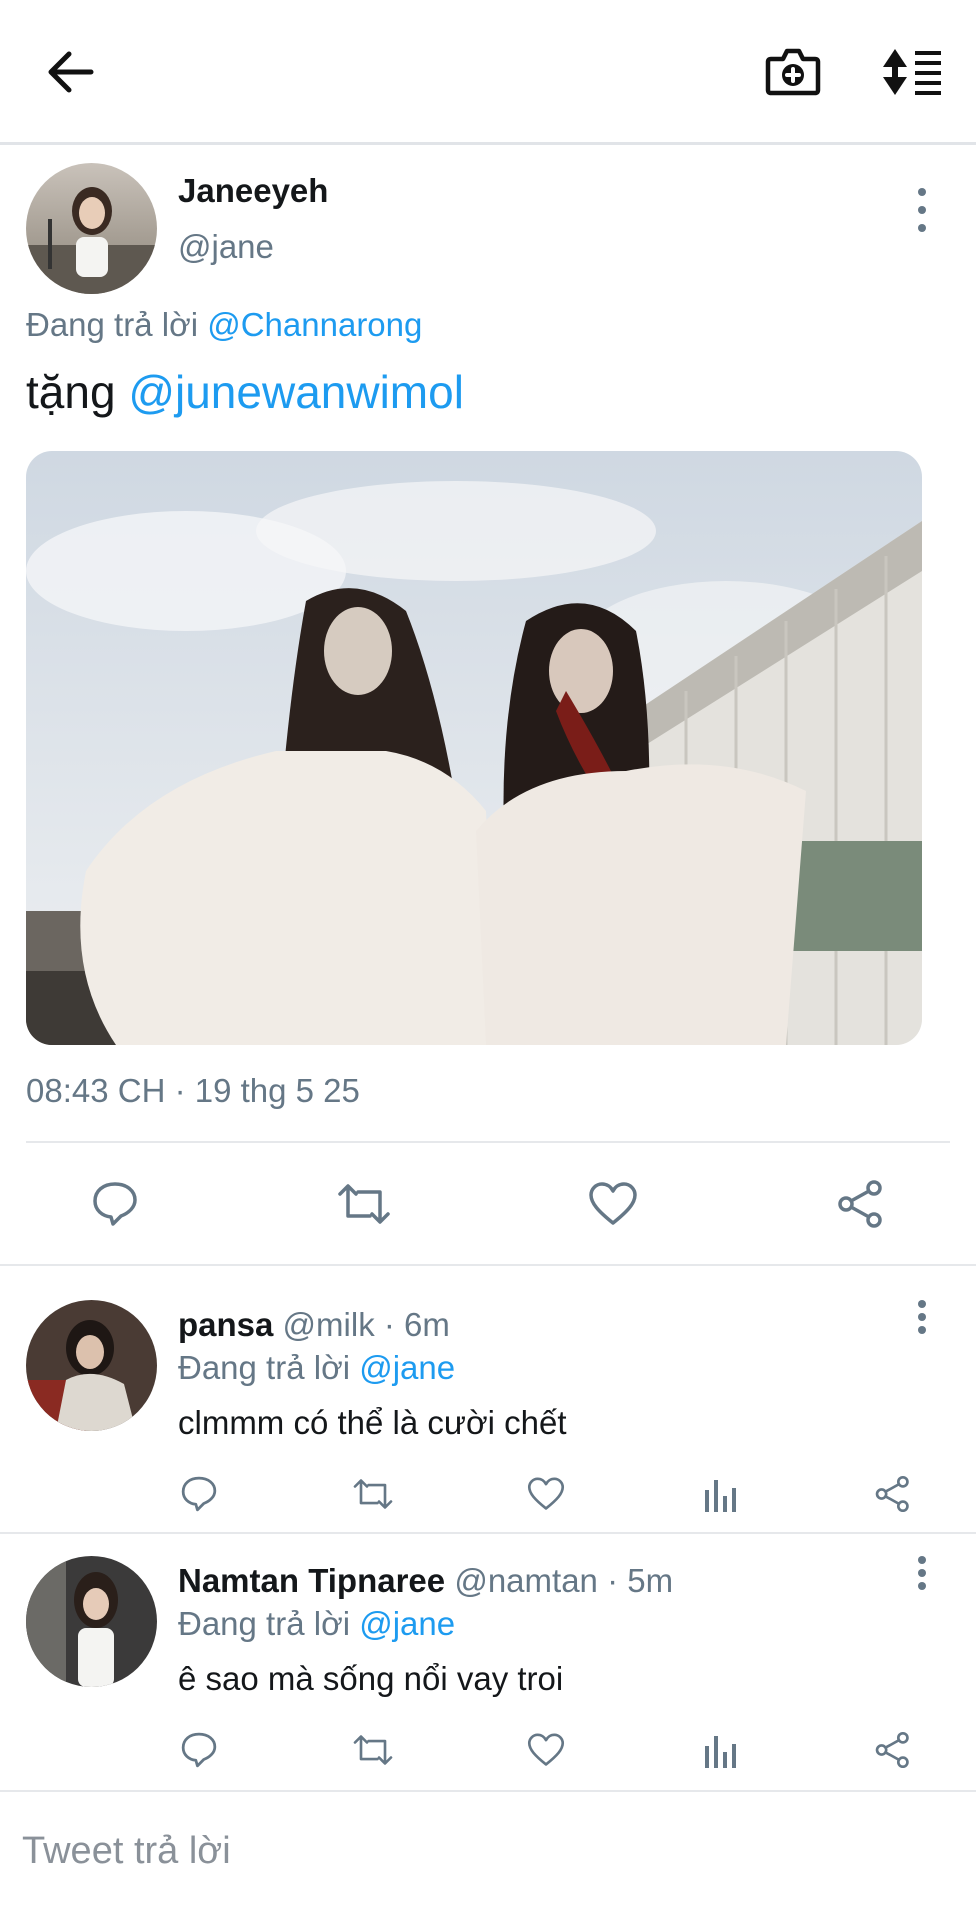 This screenshot has height=1922, width=976. I want to click on author-name: Janeeyeh, so click(253, 191).